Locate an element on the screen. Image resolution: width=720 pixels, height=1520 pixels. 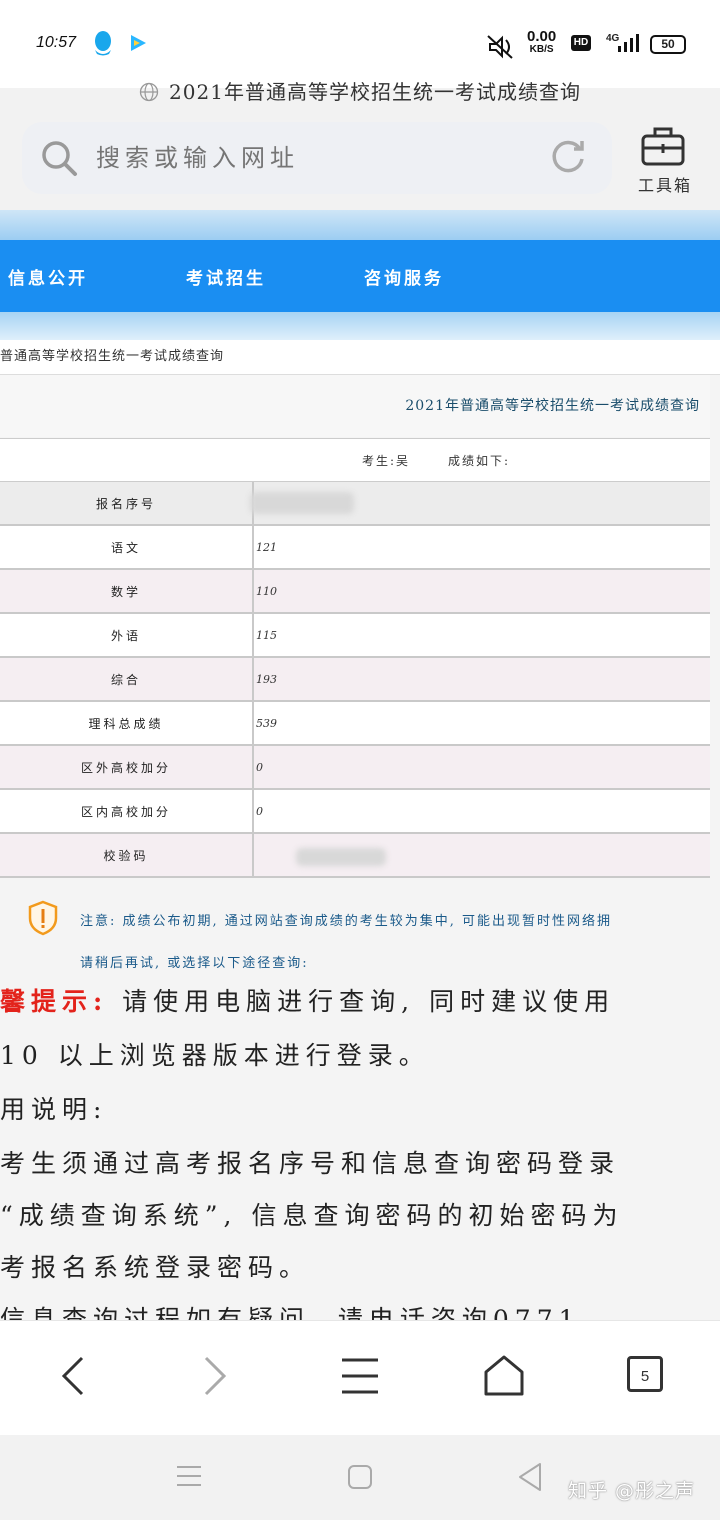
usage-title: 用说明: is located at coordinates (54, 1109).